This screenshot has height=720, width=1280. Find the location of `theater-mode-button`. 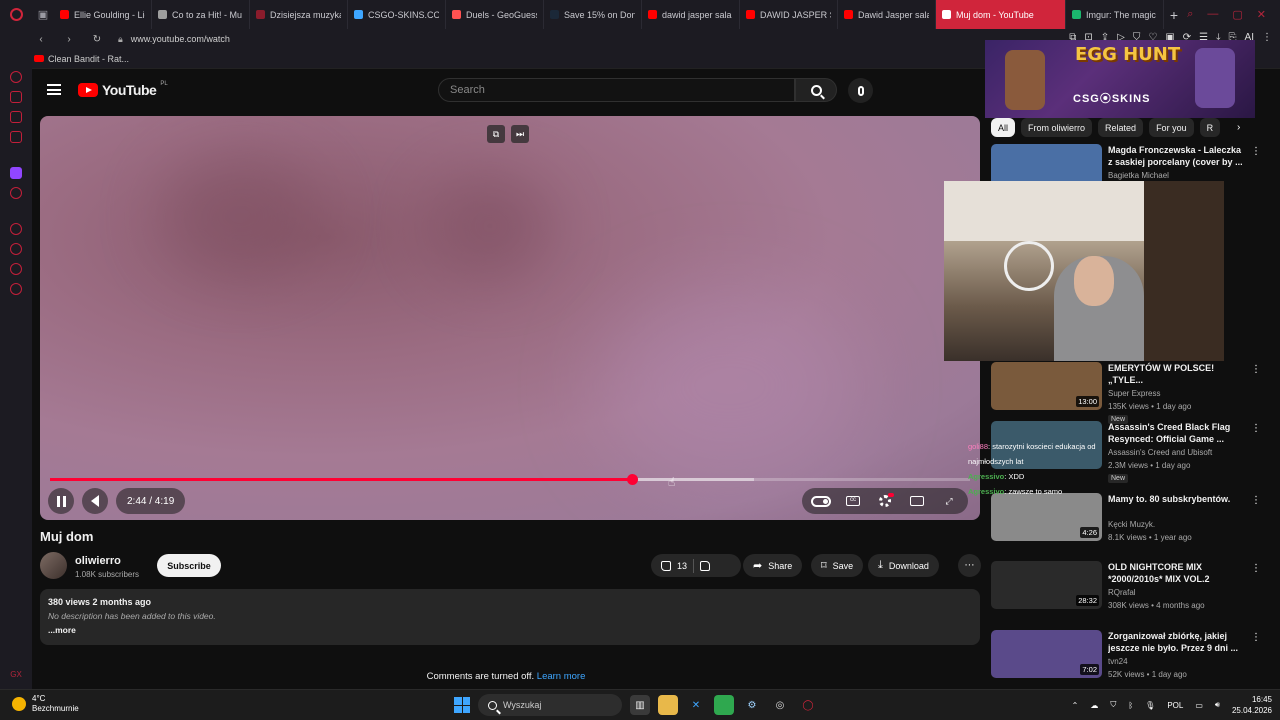

theater-mode-button is located at coordinates (917, 501).